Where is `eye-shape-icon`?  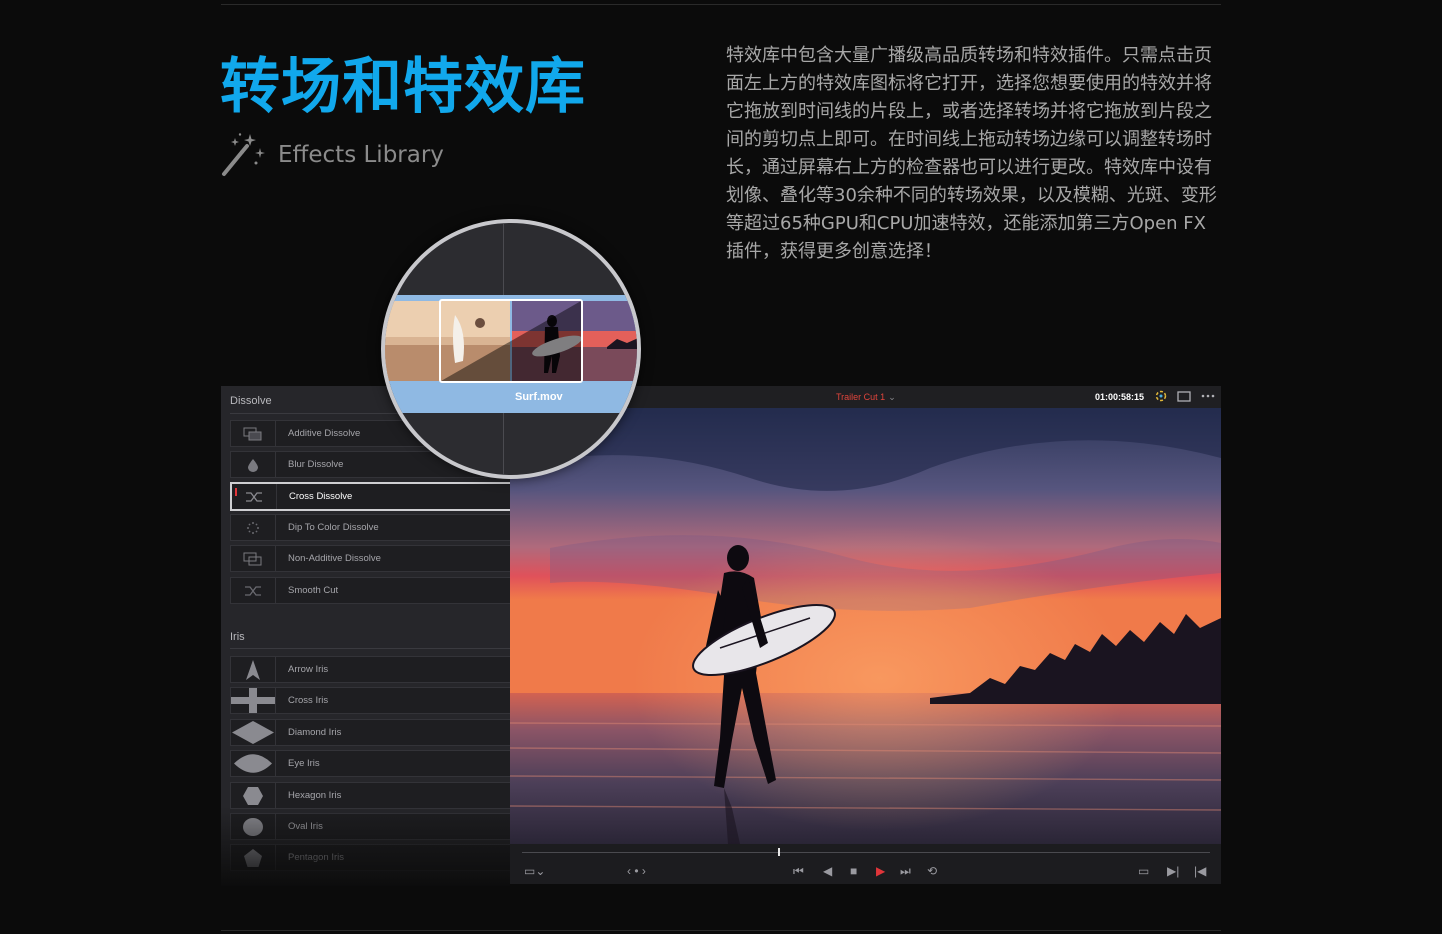
eye-shape-icon is located at coordinates (253, 763).